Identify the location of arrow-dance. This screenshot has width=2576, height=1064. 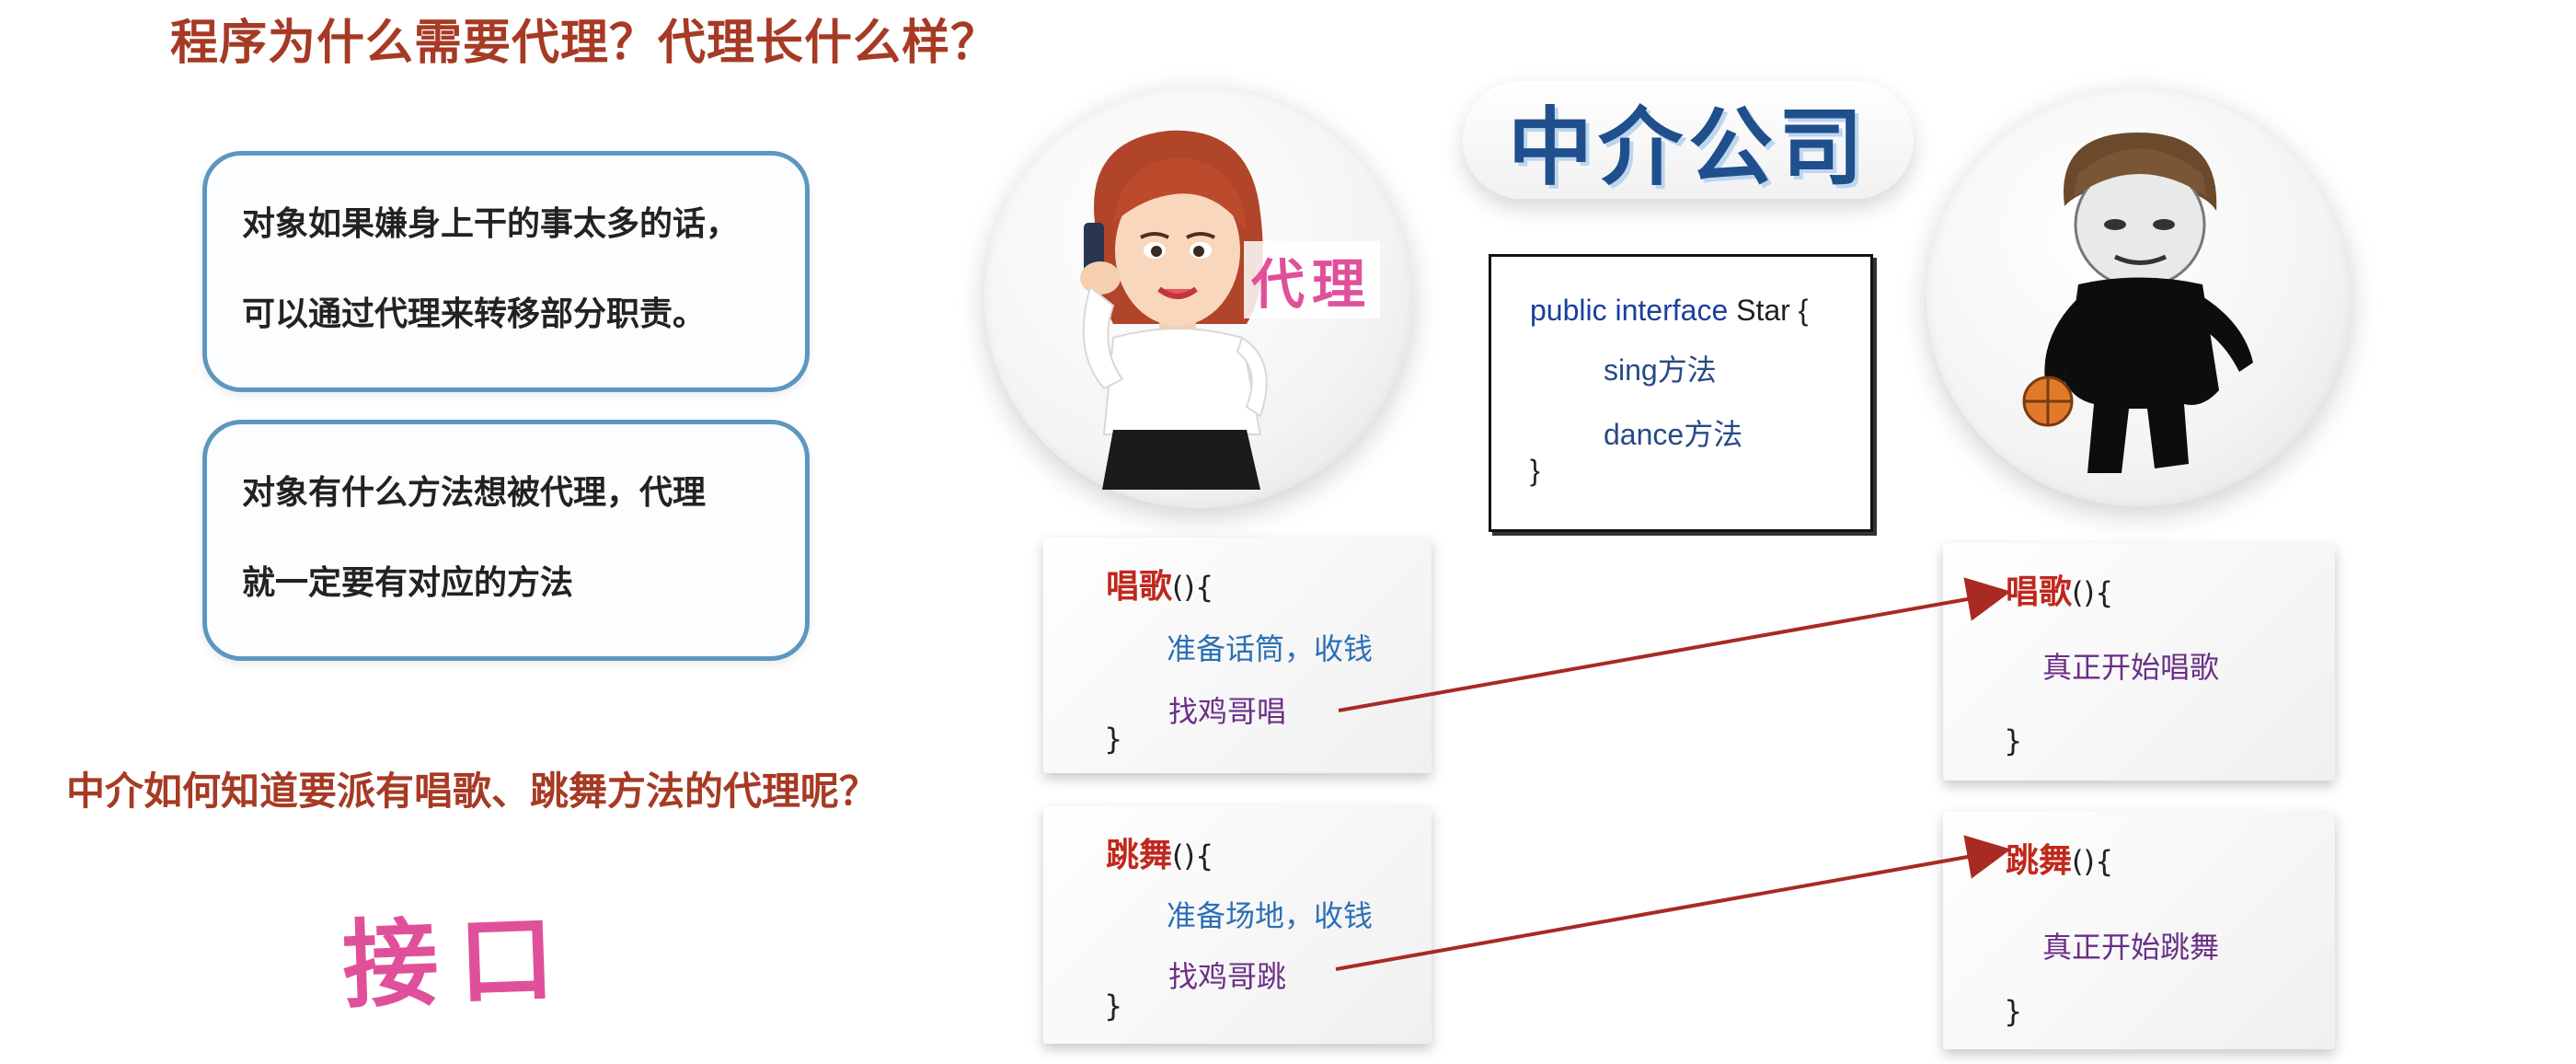
(1673, 903).